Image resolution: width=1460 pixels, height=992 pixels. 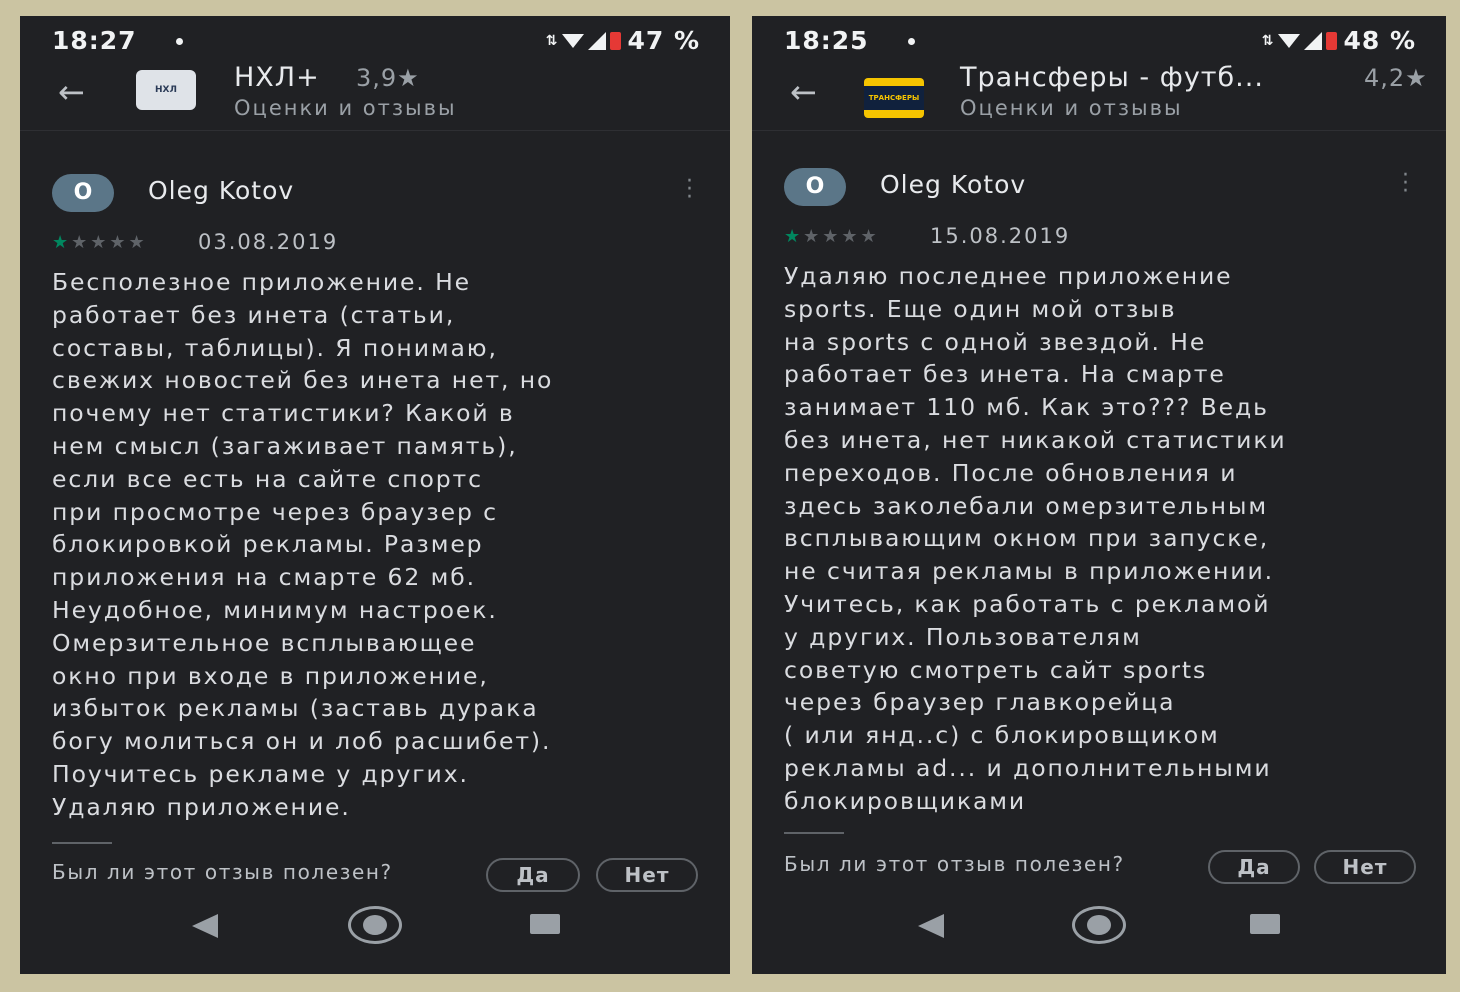 What do you see at coordinates (1339, 40) in the screenshot?
I see `status-icons: ⇅ 48 %` at bounding box center [1339, 40].